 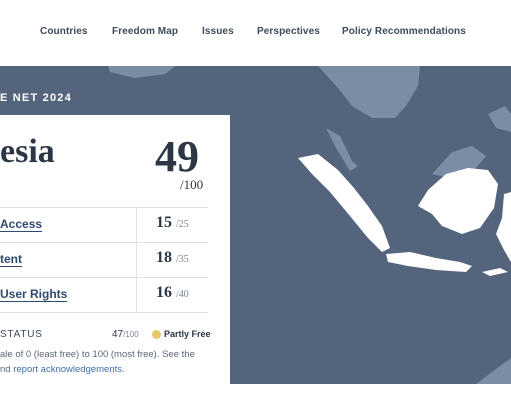 I want to click on scale-description-line2: nd report acknowledgements., so click(x=62, y=369).